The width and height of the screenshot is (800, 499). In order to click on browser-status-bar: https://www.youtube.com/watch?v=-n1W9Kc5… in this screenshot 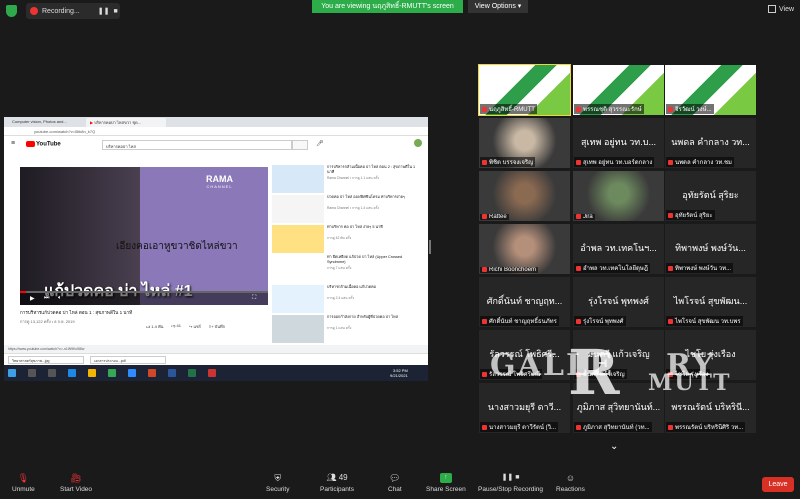, I will do `click(216, 349)`.